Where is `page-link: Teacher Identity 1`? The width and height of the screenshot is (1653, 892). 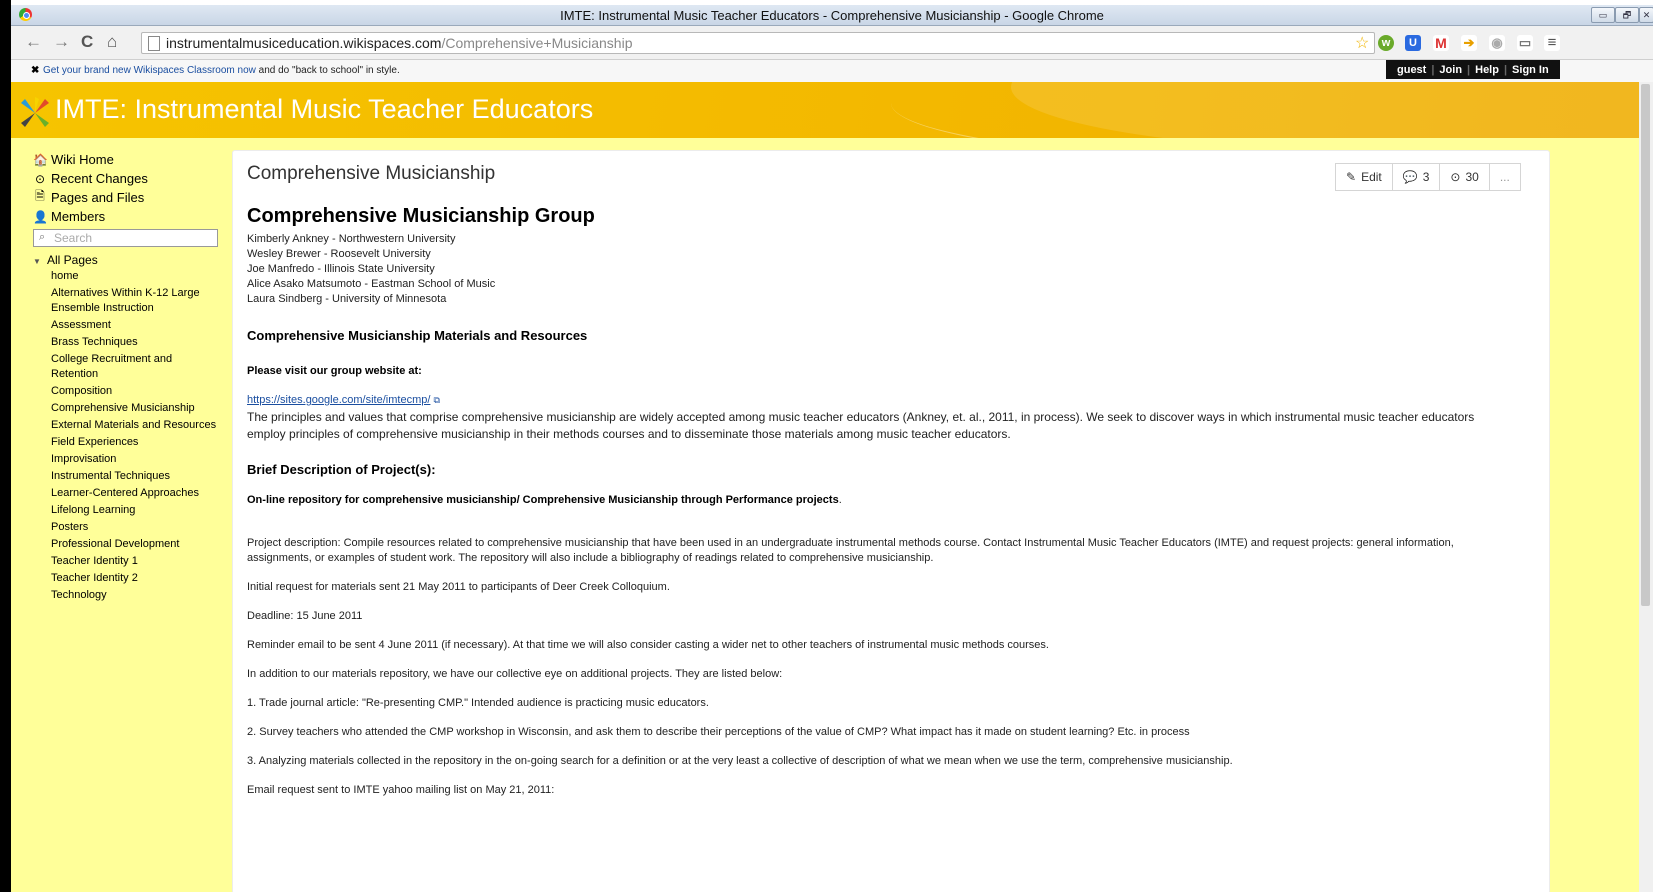
page-link: Teacher Identity 1 is located at coordinates (136, 561).